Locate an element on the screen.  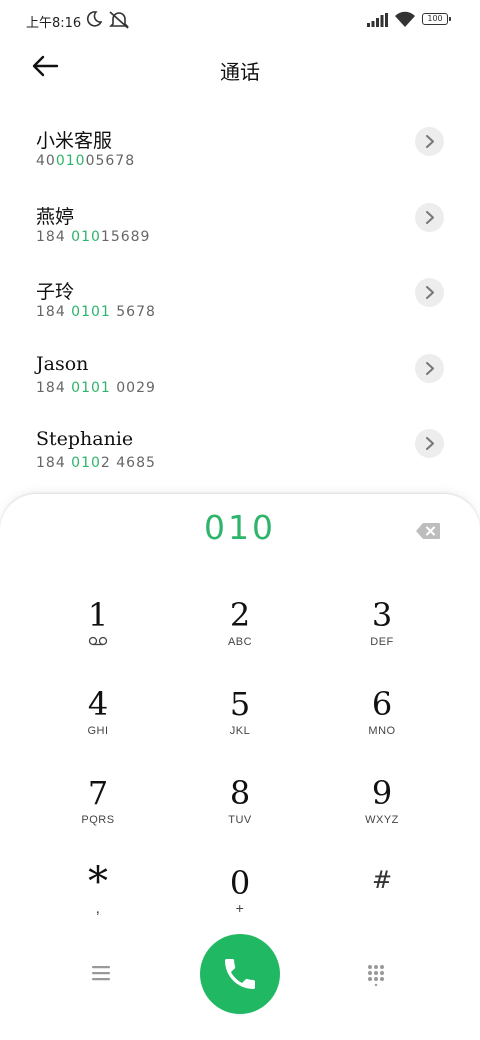
contact-number: 184 0102 4685 is located at coordinates (96, 463).